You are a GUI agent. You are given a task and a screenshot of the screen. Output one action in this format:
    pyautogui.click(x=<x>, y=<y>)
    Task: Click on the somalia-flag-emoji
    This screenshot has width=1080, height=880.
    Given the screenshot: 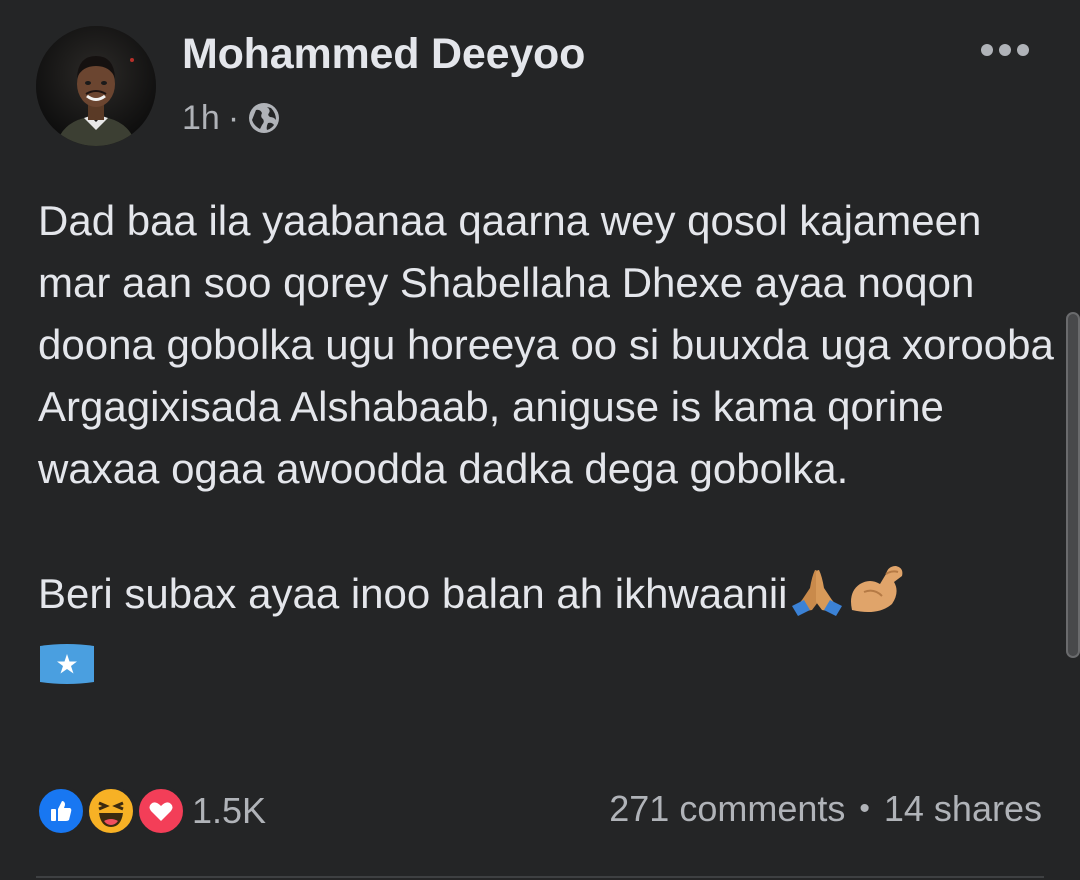 What is the action you would take?
    pyautogui.click(x=67, y=672)
    